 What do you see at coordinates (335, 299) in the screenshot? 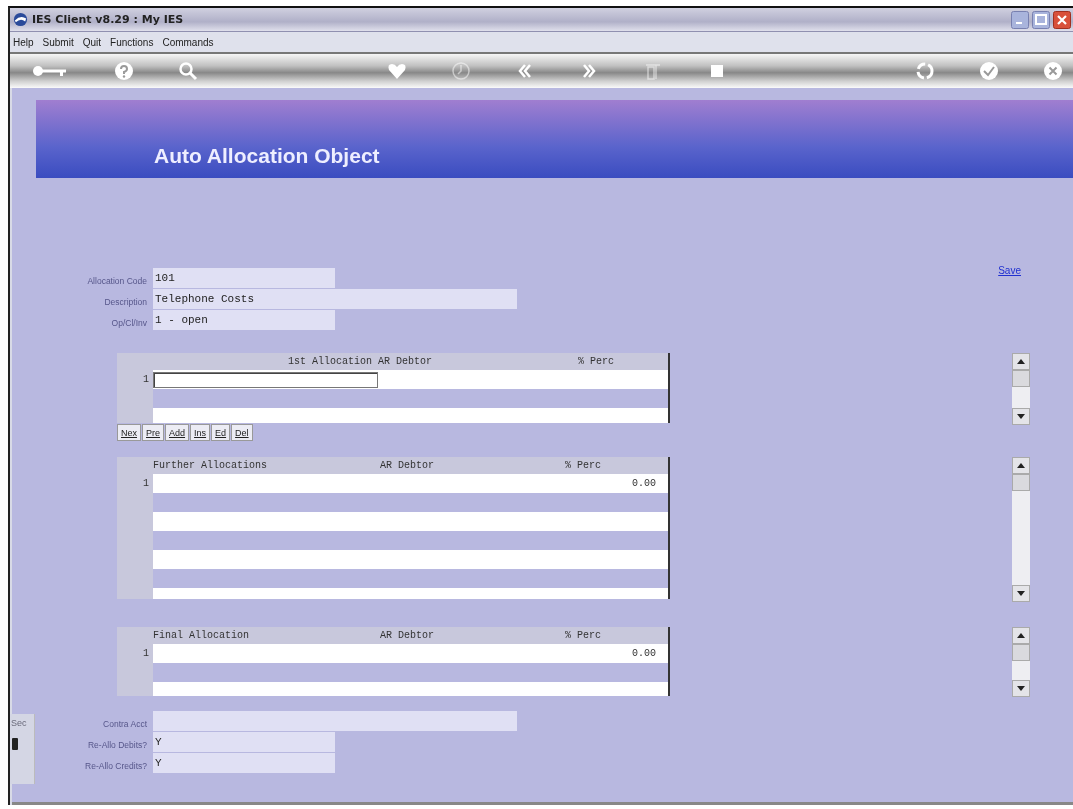
I see `input-field: Telephone Costs` at bounding box center [335, 299].